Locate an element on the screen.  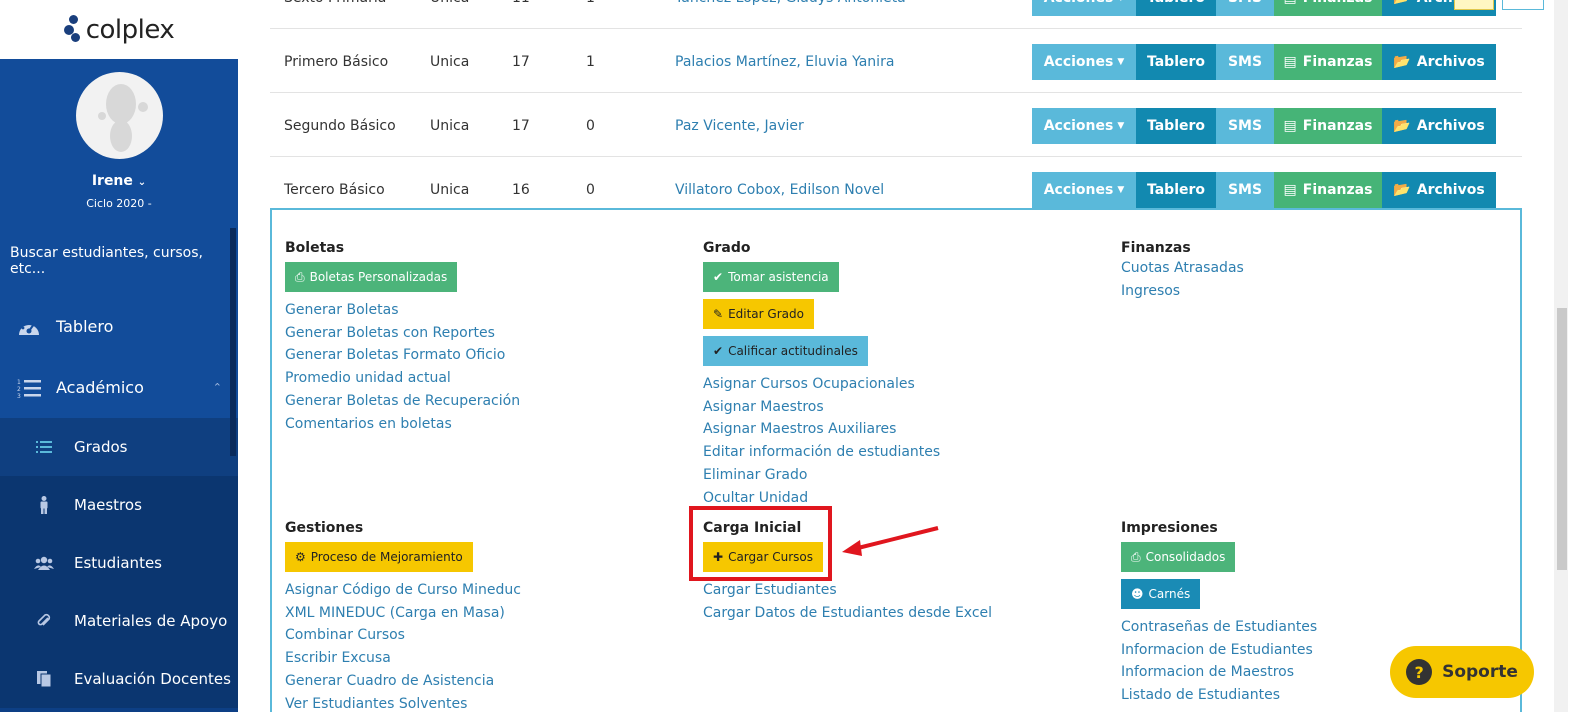
sidebar-label-estudiantes: Estudiantes is located at coordinates (118, 563).